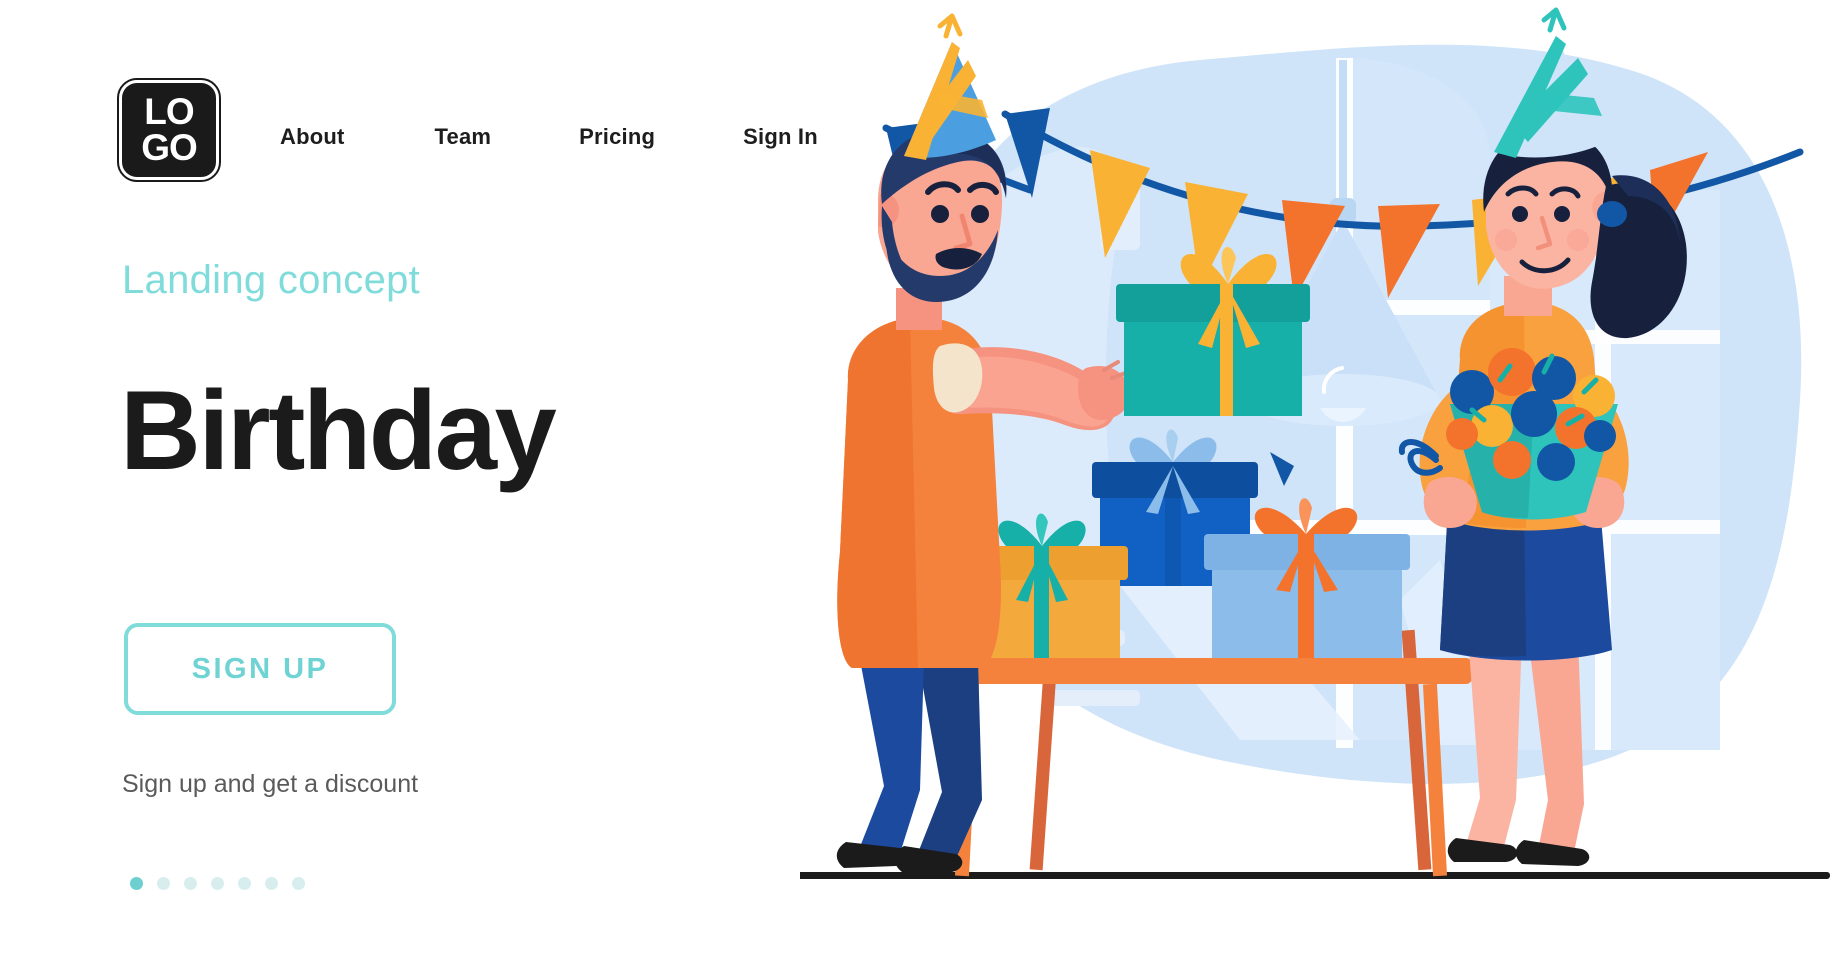  I want to click on page-title: Birthday, so click(338, 430).